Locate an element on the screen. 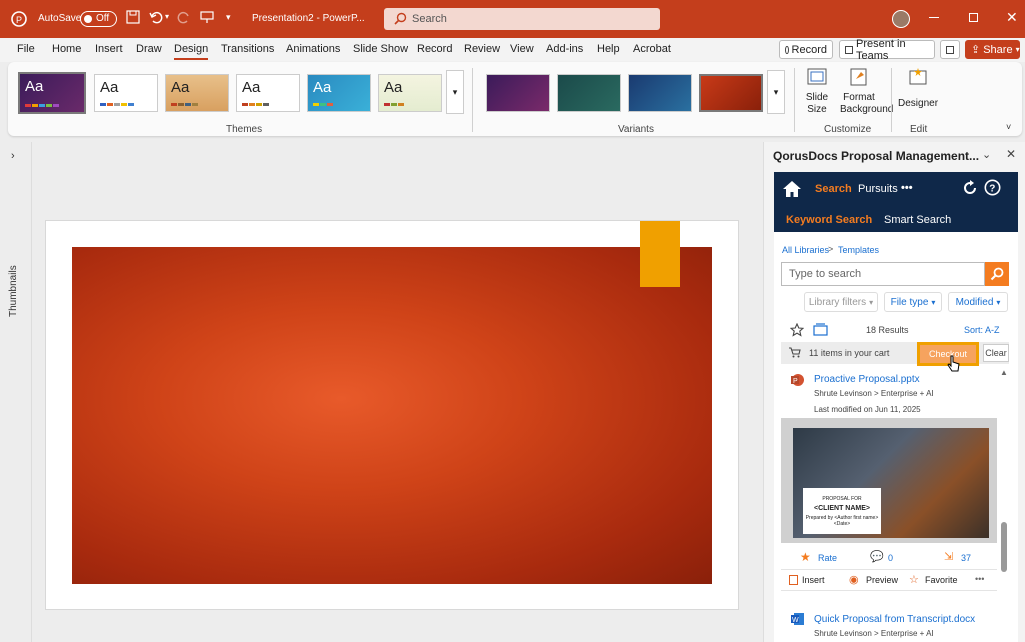 This screenshot has width=1025, height=642. favorite-star-icon: ☆ is located at coordinates (914, 580).